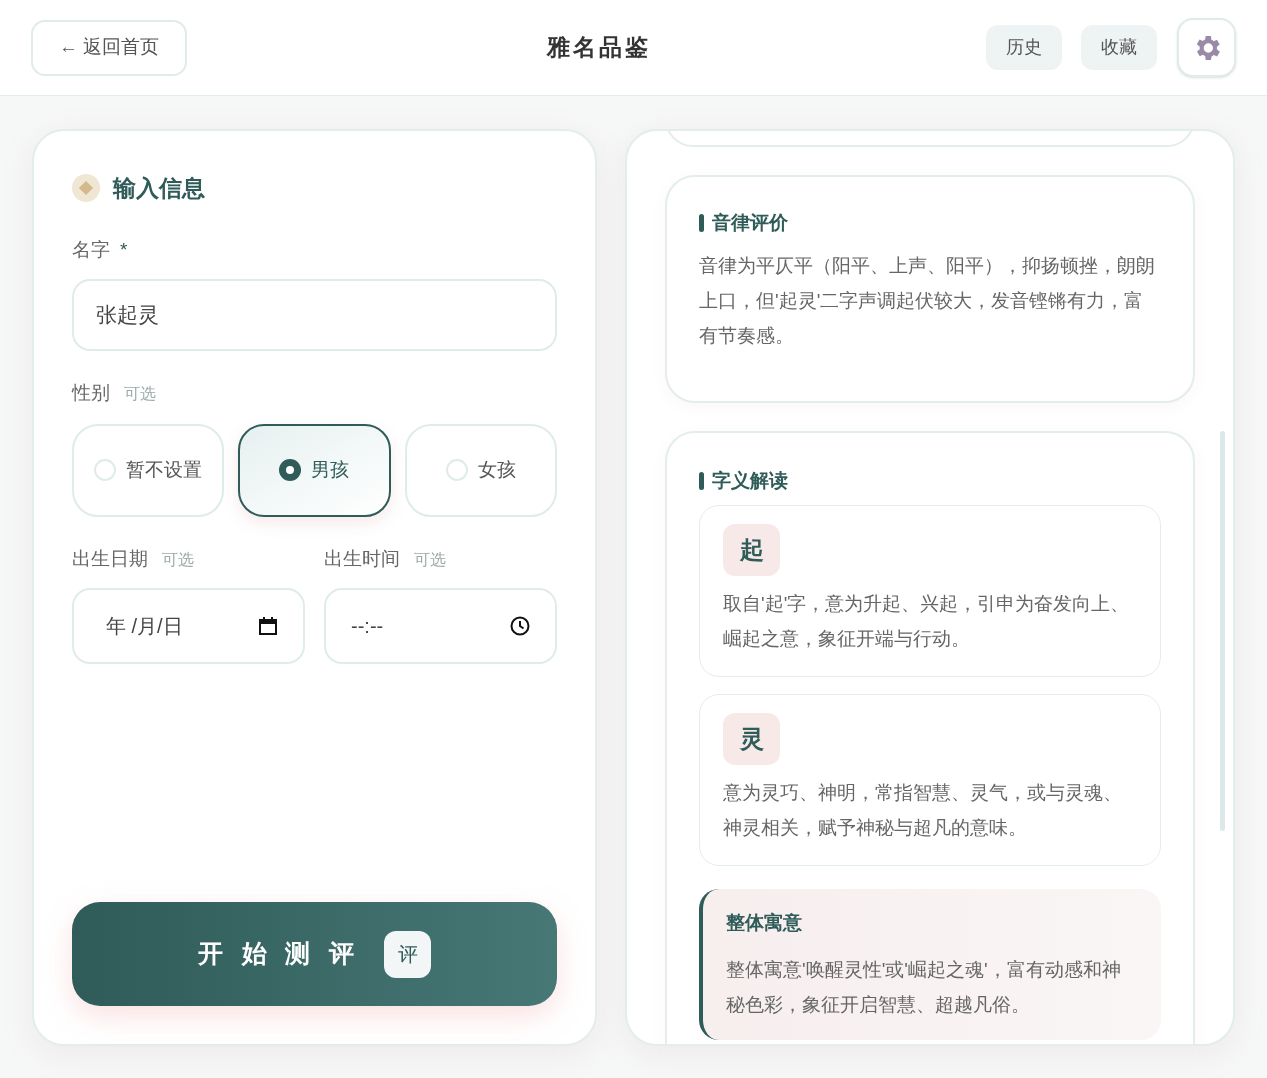  What do you see at coordinates (188, 626) in the screenshot?
I see `date-field: 年 /月/日` at bounding box center [188, 626].